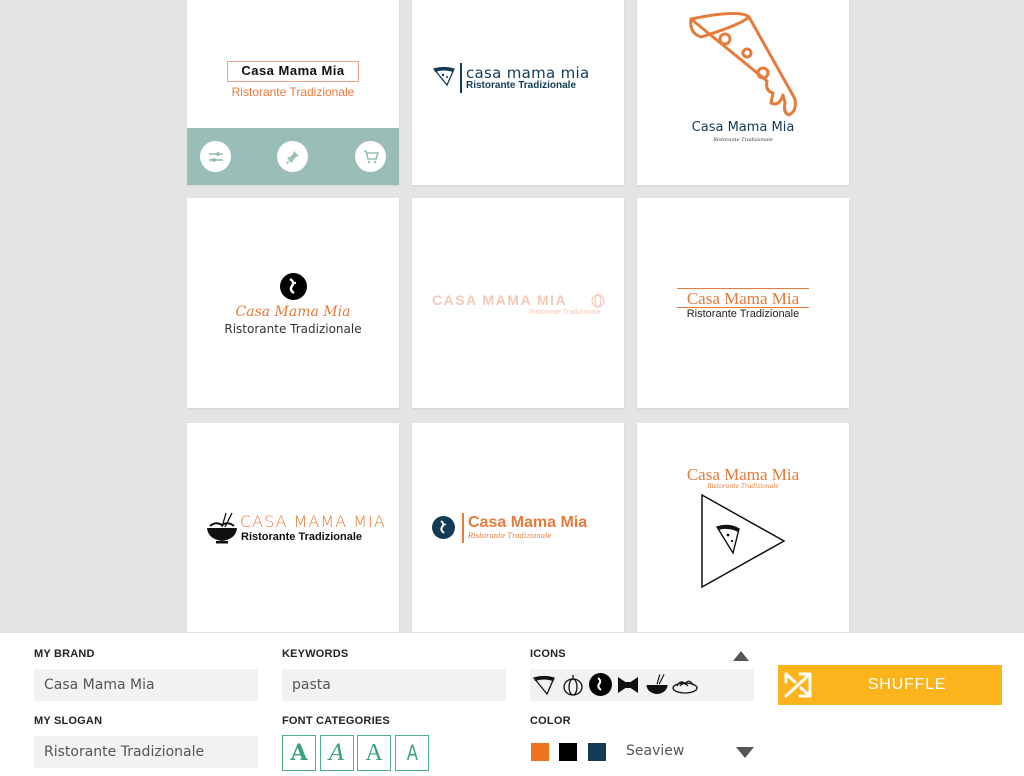 The image size is (1024, 776). Describe the element at coordinates (550, 721) in the screenshot. I see `color-label: COLOR` at that location.